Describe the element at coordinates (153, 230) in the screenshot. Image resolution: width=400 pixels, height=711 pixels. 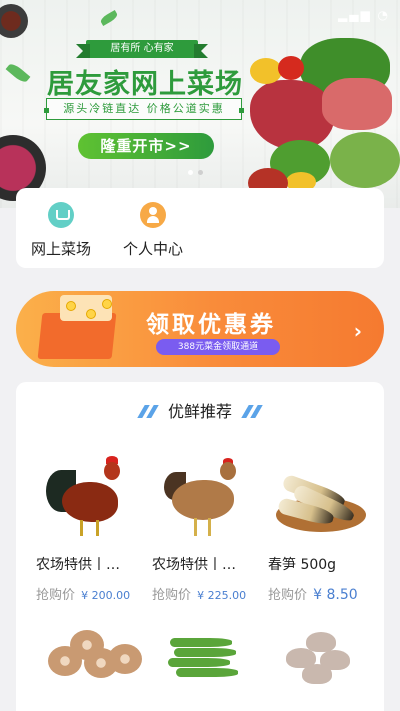
I see `nav-item-personal-center: 个人中心` at that location.